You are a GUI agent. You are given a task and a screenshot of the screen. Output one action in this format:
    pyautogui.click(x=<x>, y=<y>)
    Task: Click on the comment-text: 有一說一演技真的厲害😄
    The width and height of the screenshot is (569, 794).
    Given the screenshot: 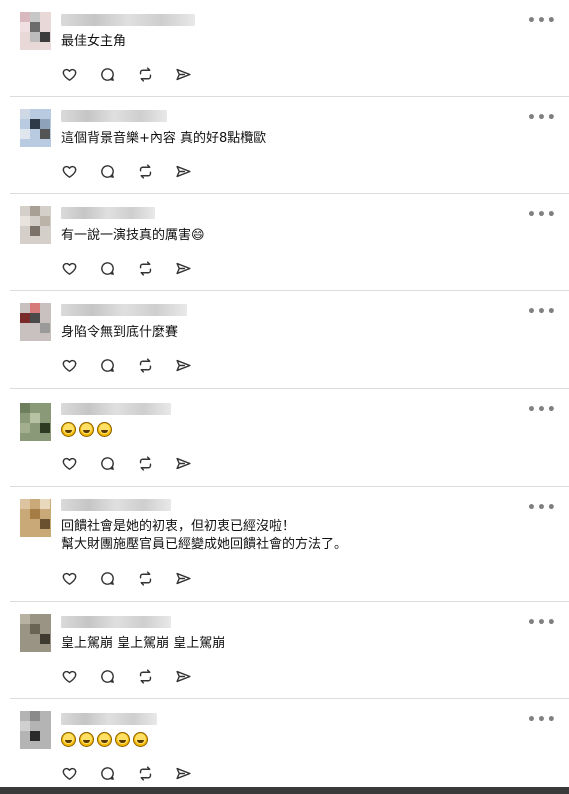 What is the action you would take?
    pyautogui.click(x=133, y=235)
    